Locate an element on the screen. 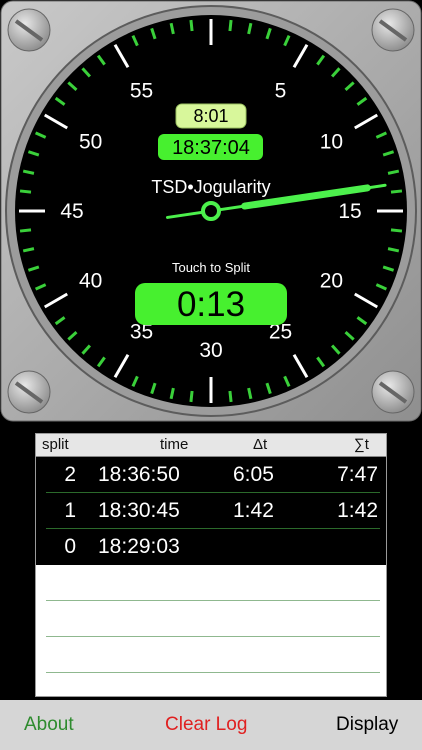  log-row: 1 18:30:45 1:42 1:42 is located at coordinates (211, 511).